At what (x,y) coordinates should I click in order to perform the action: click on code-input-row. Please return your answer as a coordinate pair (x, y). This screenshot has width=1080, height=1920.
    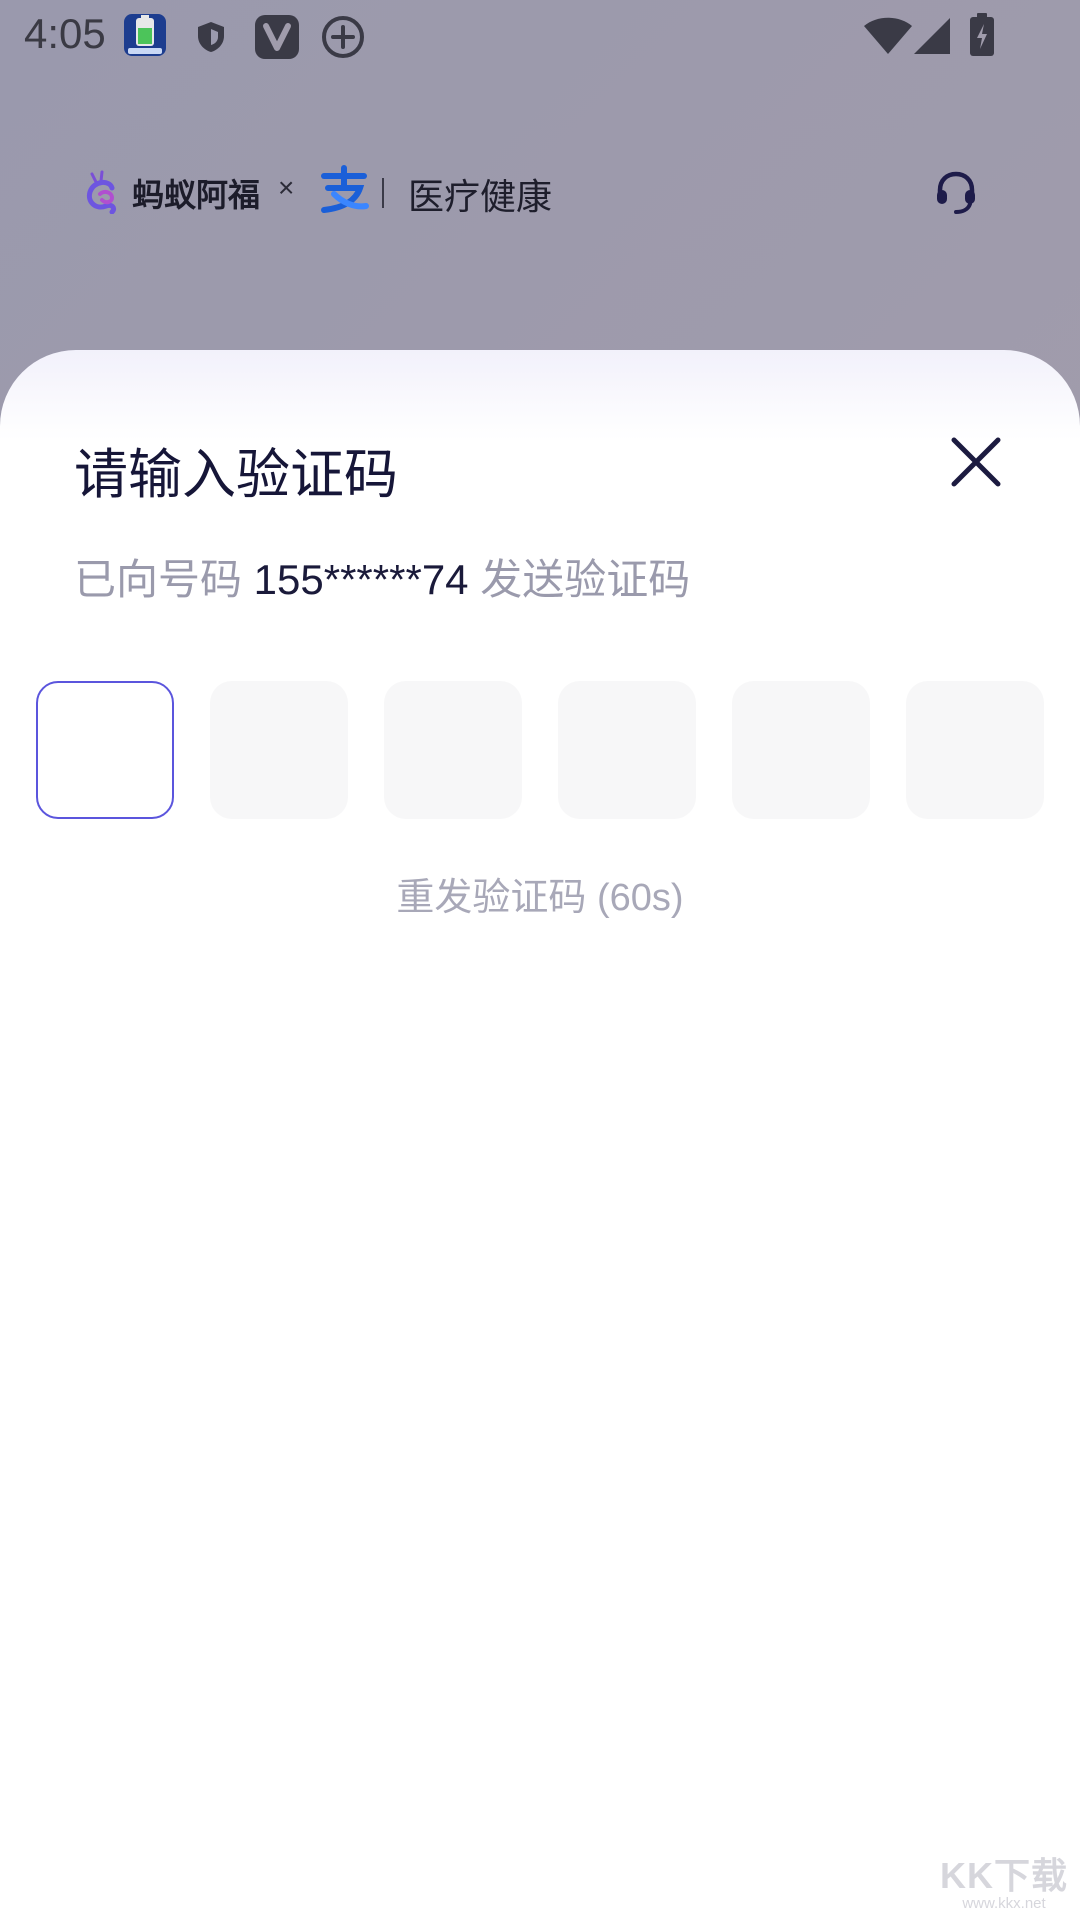
    Looking at the image, I should click on (541, 750).